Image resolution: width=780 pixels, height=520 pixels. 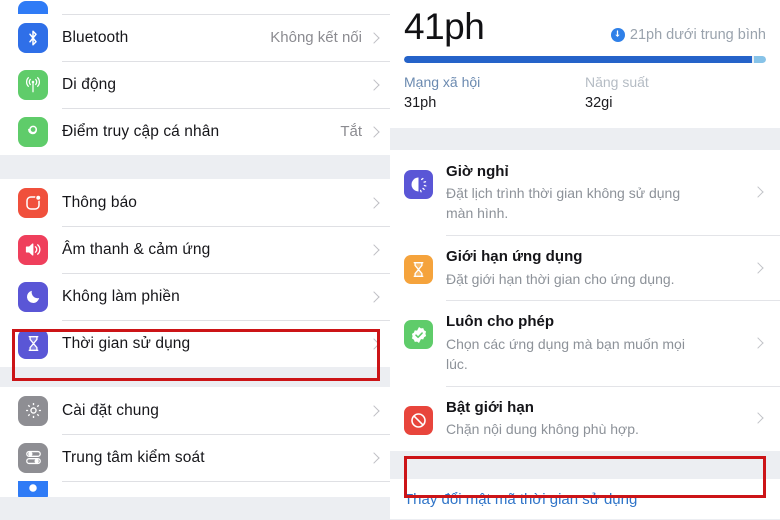 I want to click on total-screen-time: 41ph, so click(x=444, y=26).